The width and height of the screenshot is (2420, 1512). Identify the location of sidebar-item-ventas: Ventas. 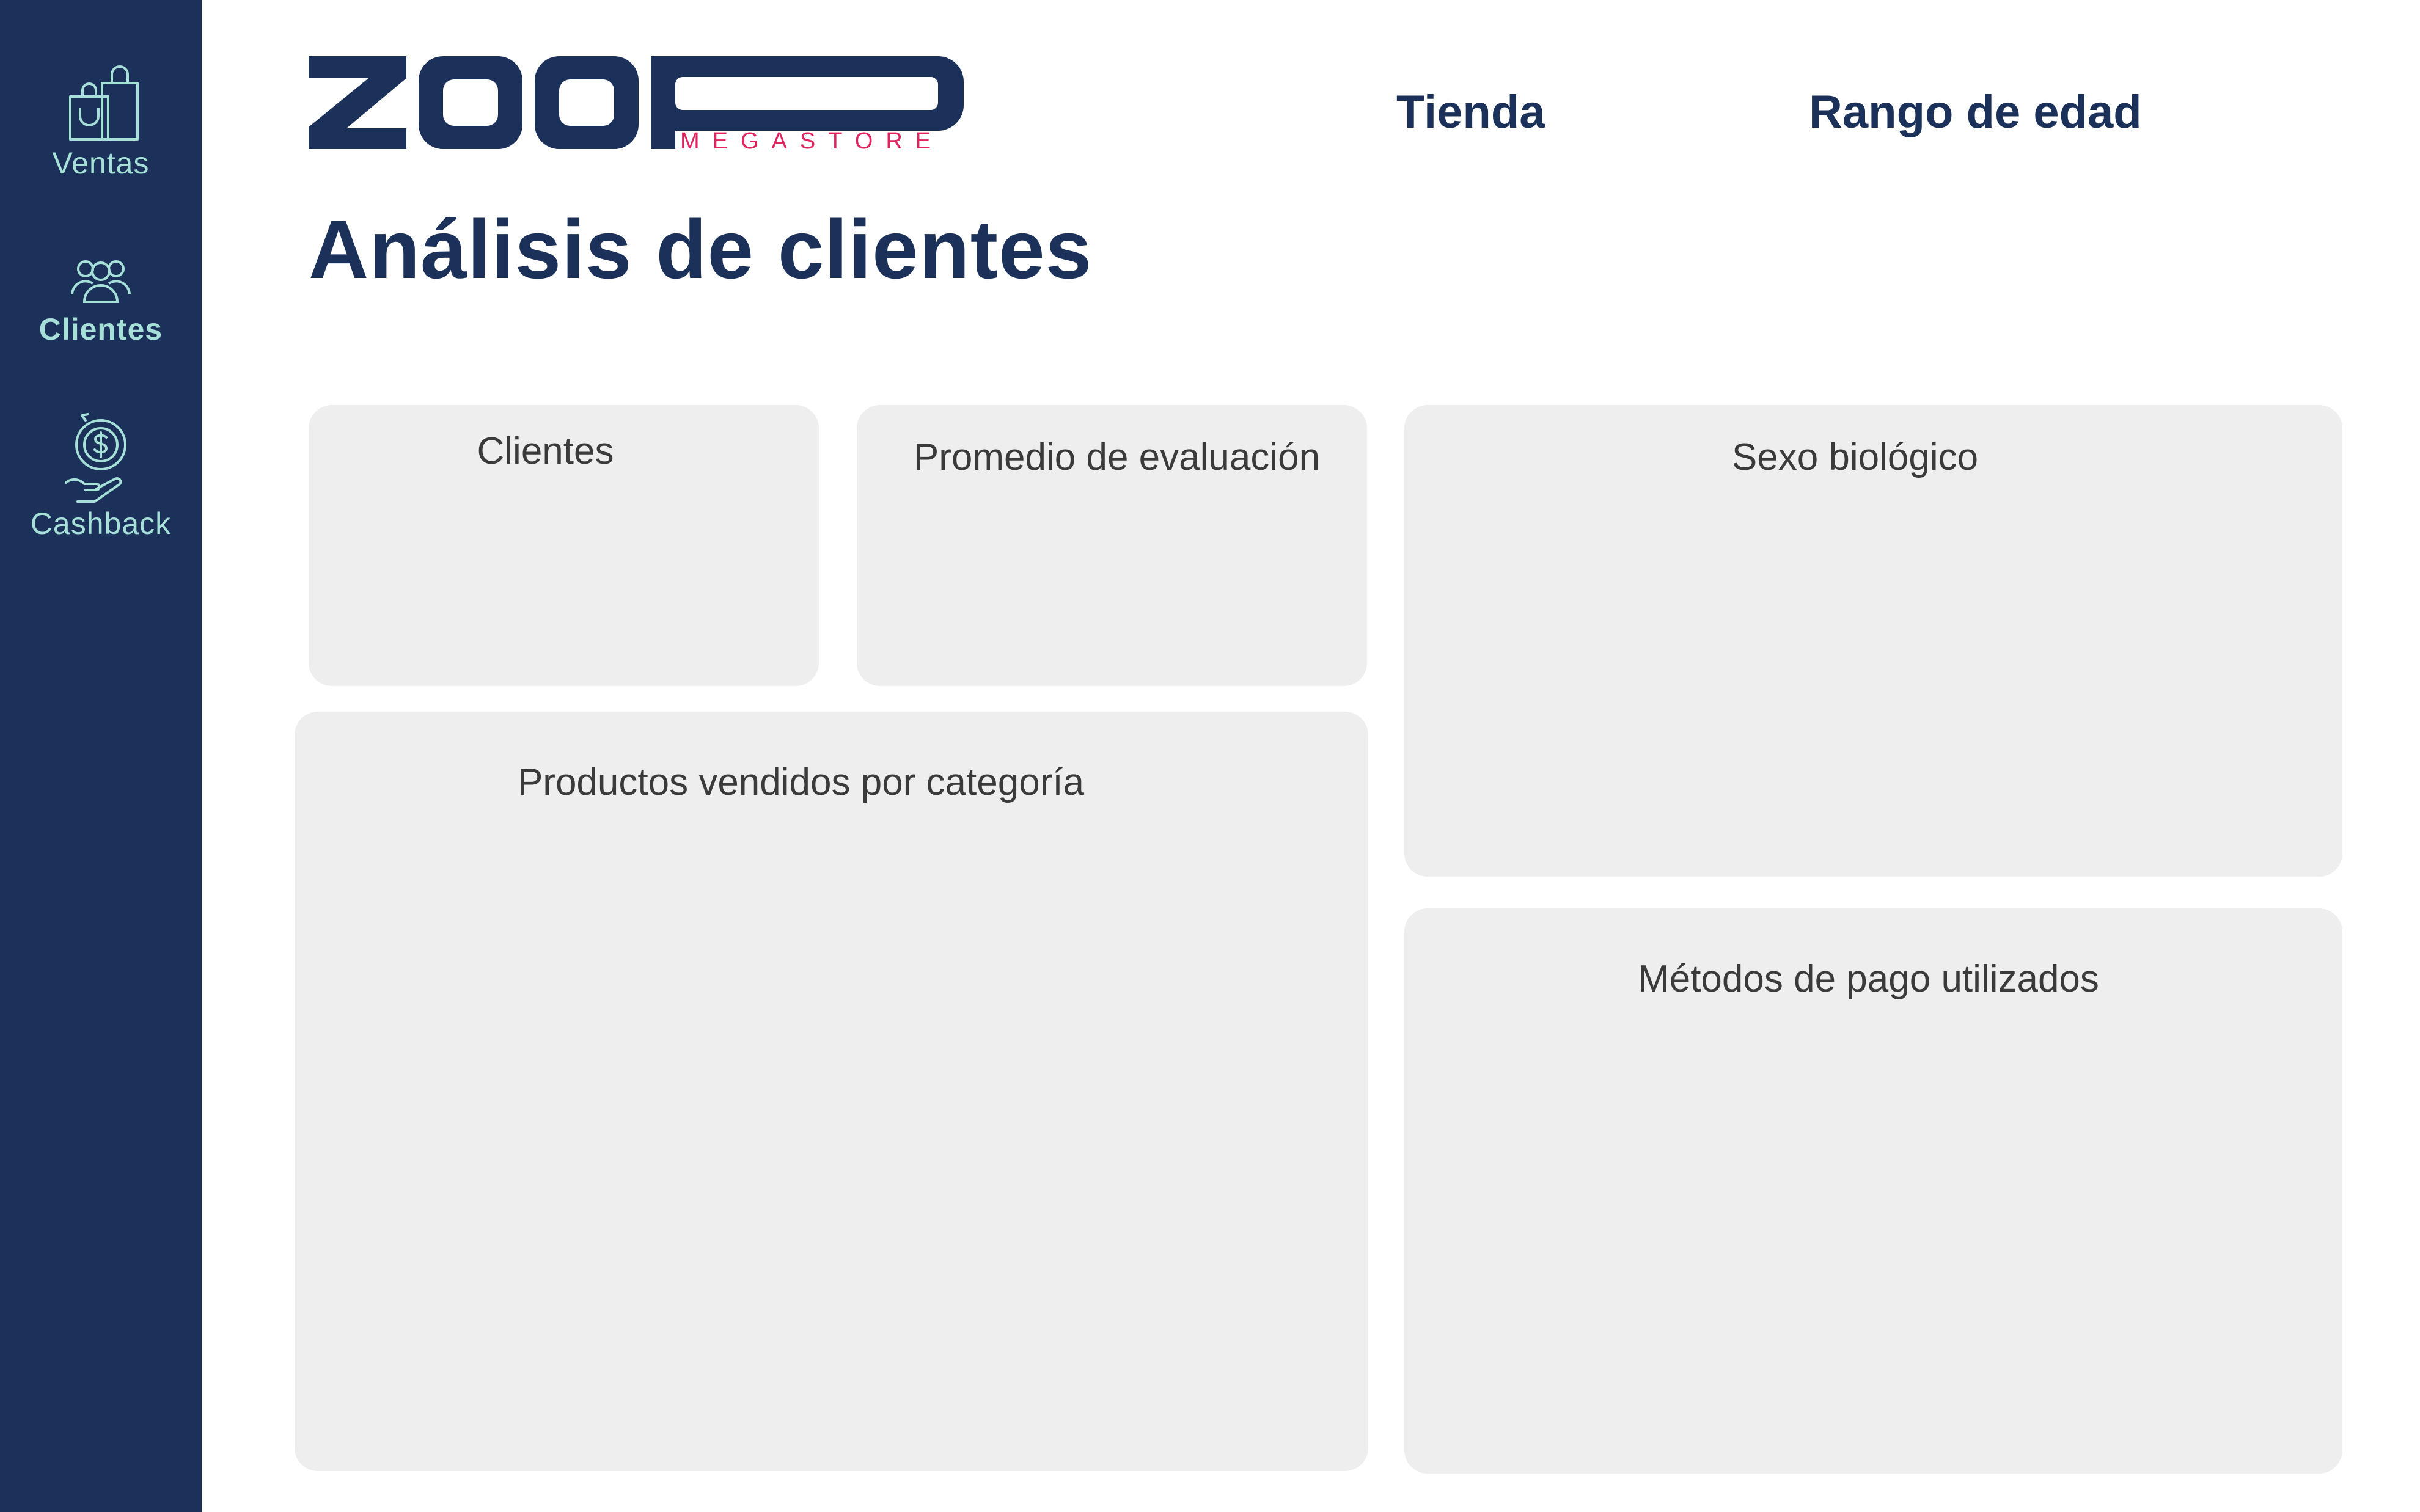
(101, 125).